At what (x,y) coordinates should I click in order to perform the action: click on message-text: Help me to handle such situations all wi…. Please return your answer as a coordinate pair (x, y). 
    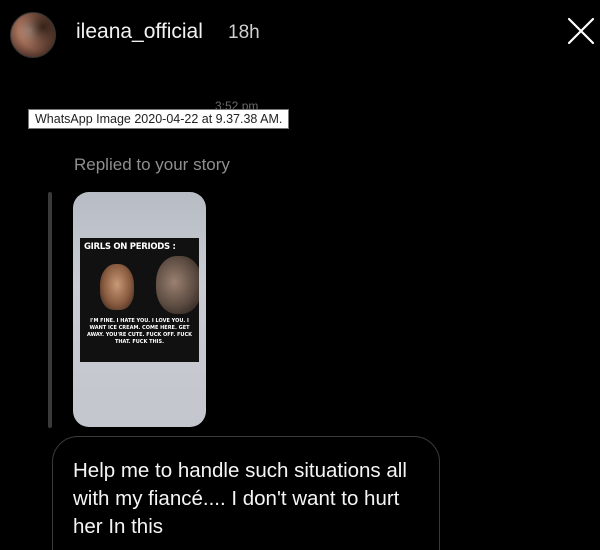
    Looking at the image, I should click on (240, 498).